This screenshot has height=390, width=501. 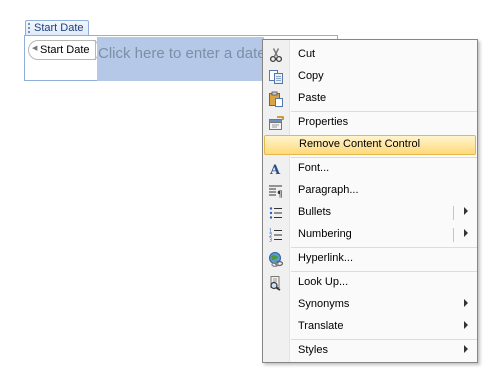 I want to click on menu-item-label: Styles, so click(x=313, y=350).